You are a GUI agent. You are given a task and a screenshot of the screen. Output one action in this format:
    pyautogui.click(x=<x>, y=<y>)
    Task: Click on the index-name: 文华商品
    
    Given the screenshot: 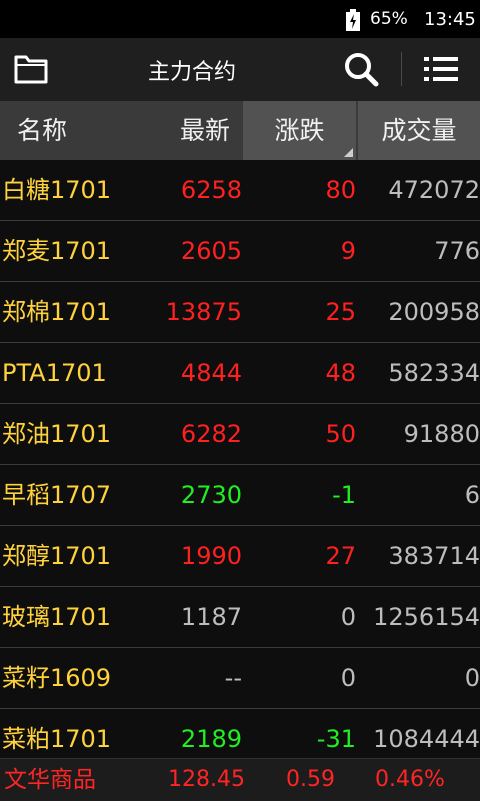 What is the action you would take?
    pyautogui.click(x=50, y=780)
    